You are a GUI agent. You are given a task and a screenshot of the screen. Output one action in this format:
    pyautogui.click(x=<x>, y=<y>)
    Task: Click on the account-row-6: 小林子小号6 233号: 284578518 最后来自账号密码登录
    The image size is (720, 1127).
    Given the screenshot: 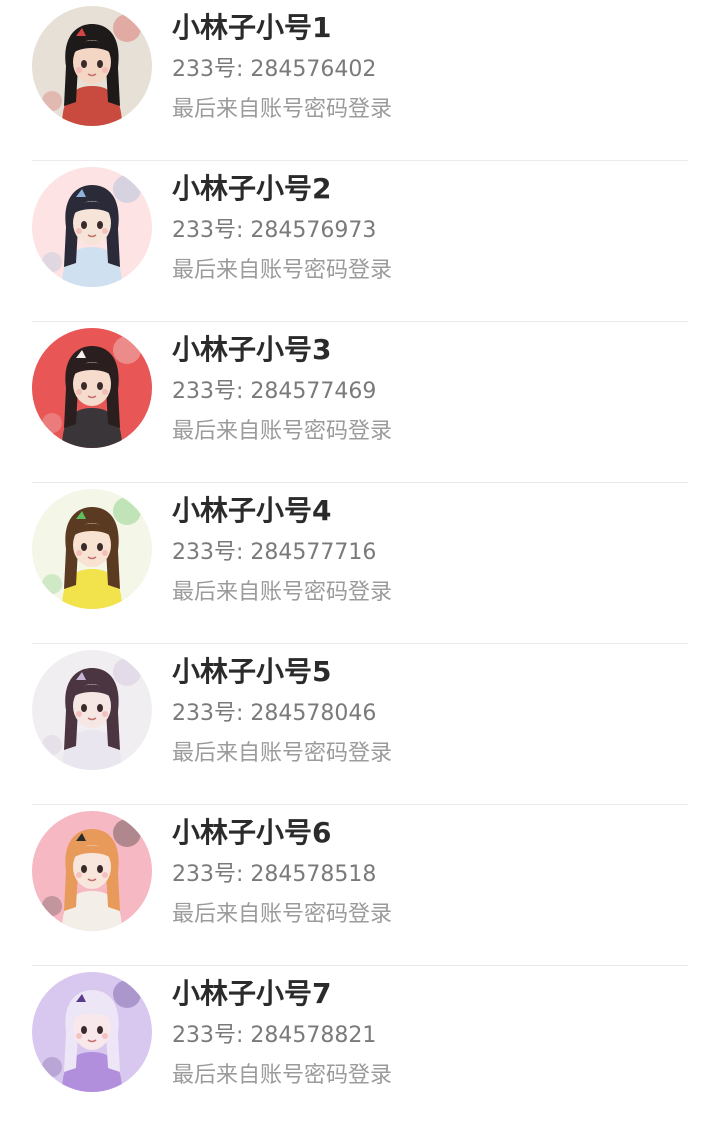 What is the action you would take?
    pyautogui.click(x=360, y=885)
    